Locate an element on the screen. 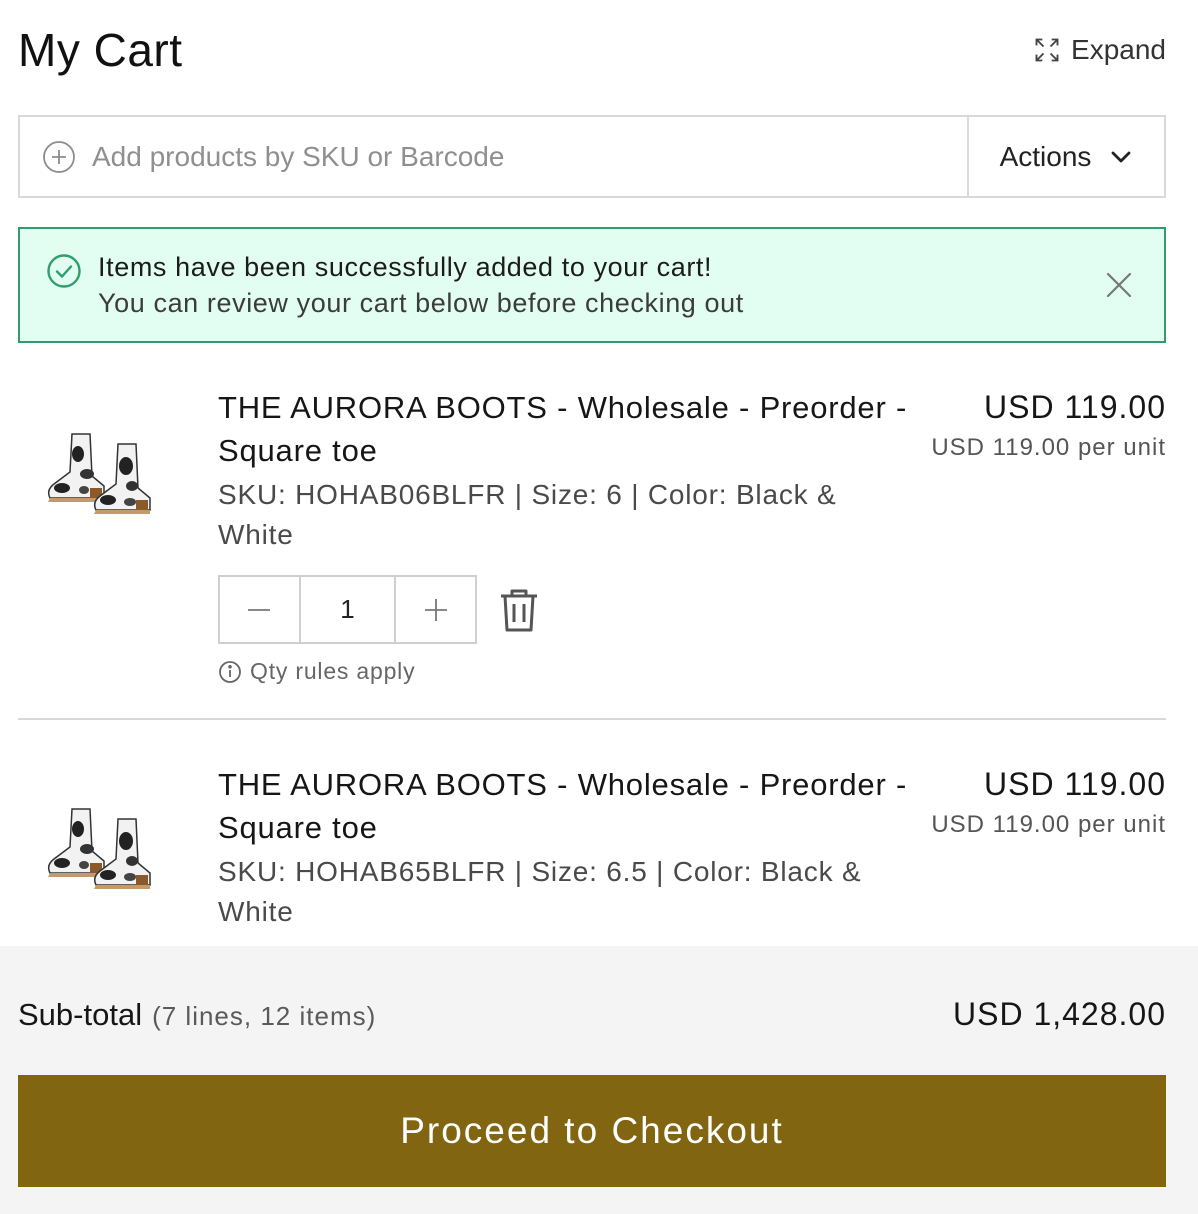 This screenshot has height=1214, width=1198. actions-dropdown: Actions is located at coordinates (1065, 156).